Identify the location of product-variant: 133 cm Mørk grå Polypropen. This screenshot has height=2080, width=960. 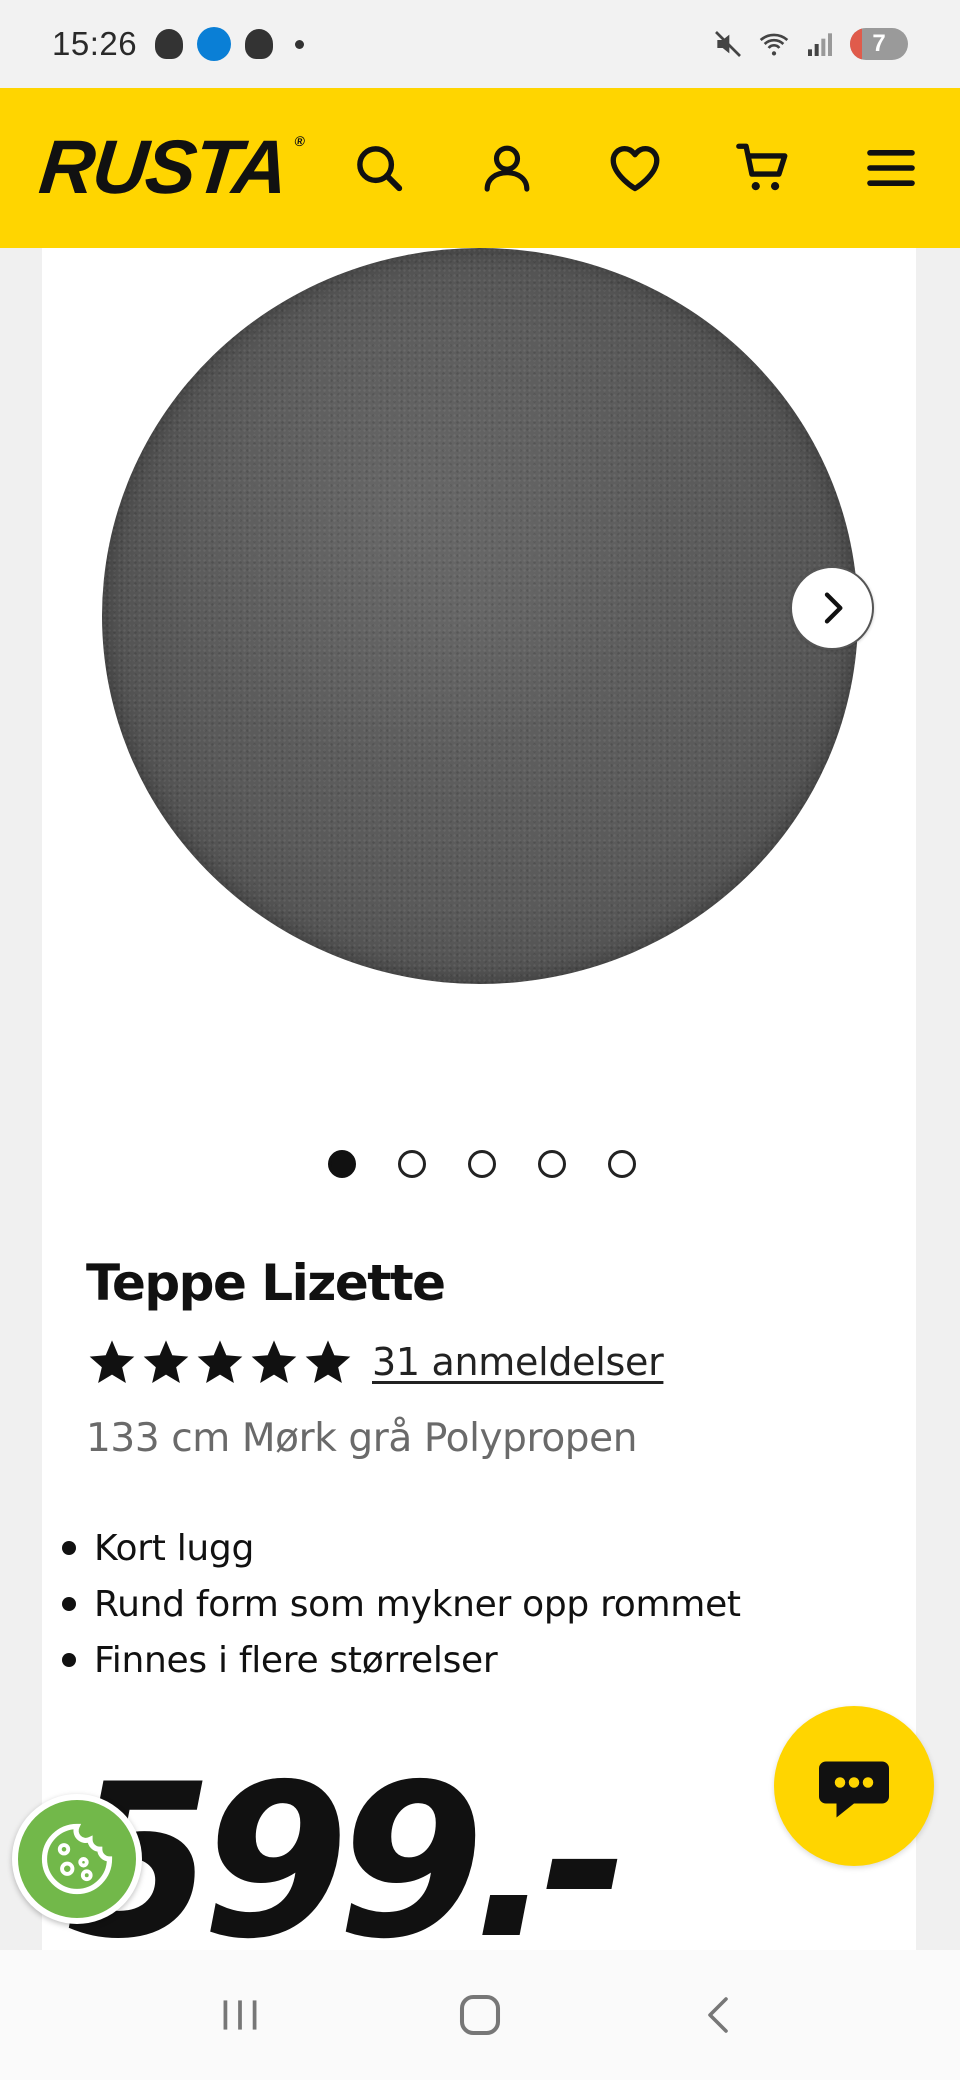
(362, 1438).